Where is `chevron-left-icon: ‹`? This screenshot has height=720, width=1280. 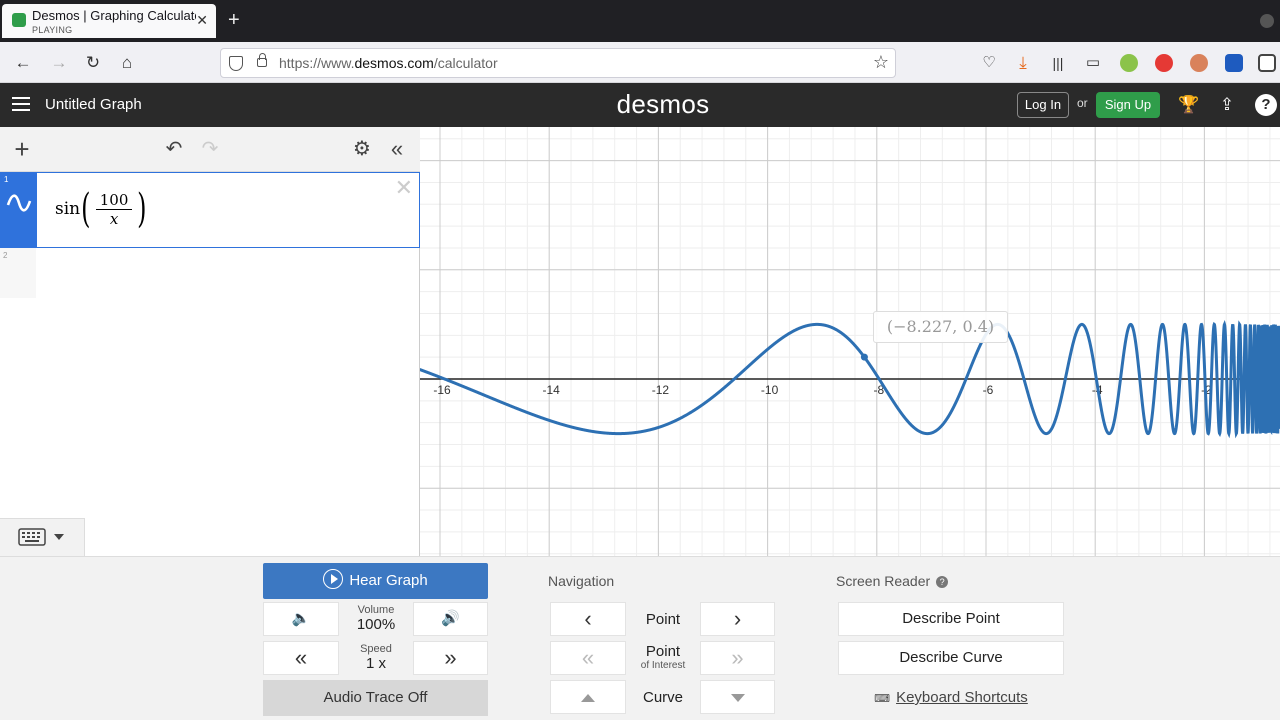 chevron-left-icon: ‹ is located at coordinates (588, 618).